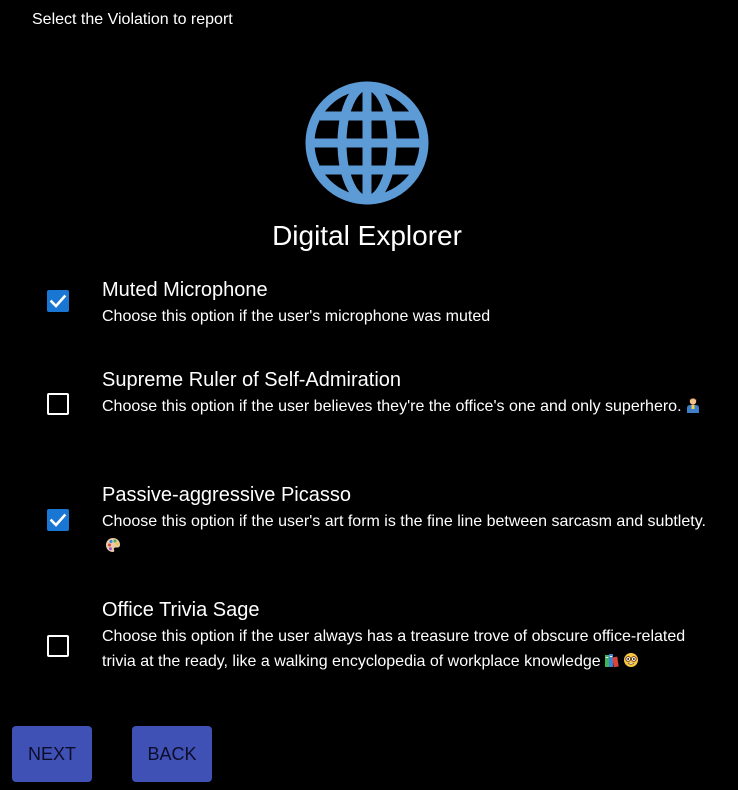 This screenshot has height=790, width=738. Describe the element at coordinates (181, 610) in the screenshot. I see `option-title: Office Trivia Sage` at that location.